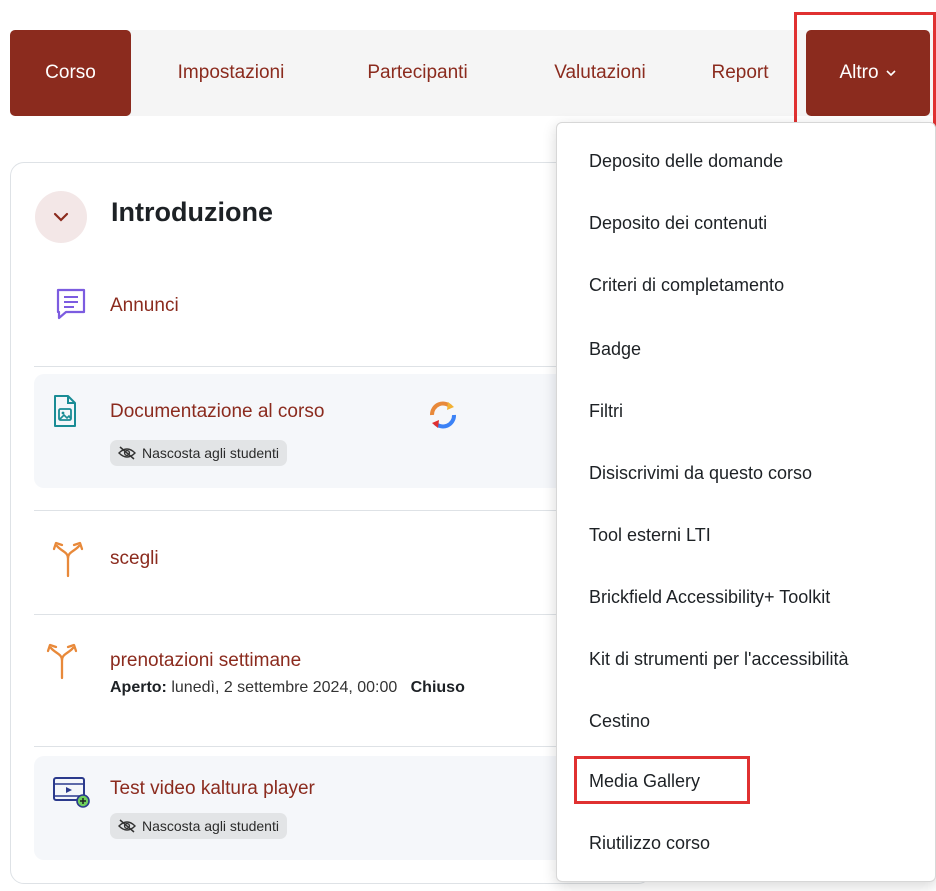 This screenshot has height=891, width=936. What do you see at coordinates (138, 687) in the screenshot?
I see `open-label: Aperto:` at bounding box center [138, 687].